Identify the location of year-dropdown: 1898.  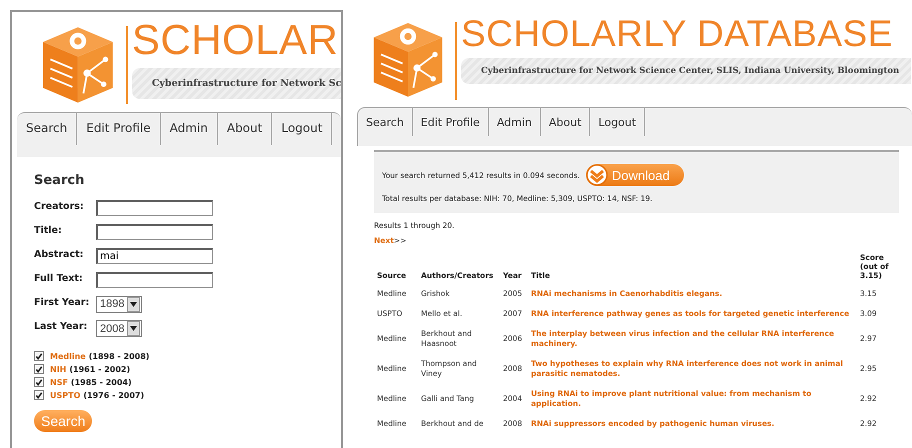
(119, 304).